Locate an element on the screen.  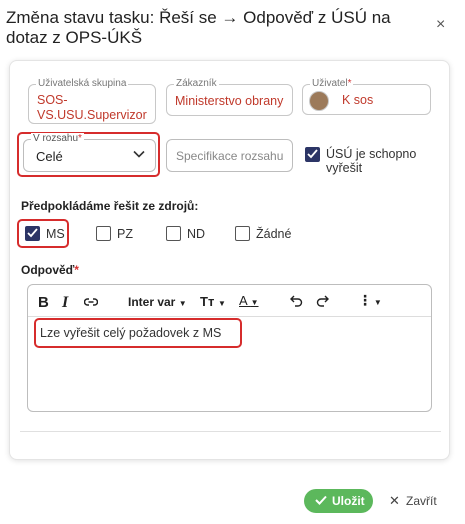
resource-pz-checkbox is located at coordinates (103, 233).